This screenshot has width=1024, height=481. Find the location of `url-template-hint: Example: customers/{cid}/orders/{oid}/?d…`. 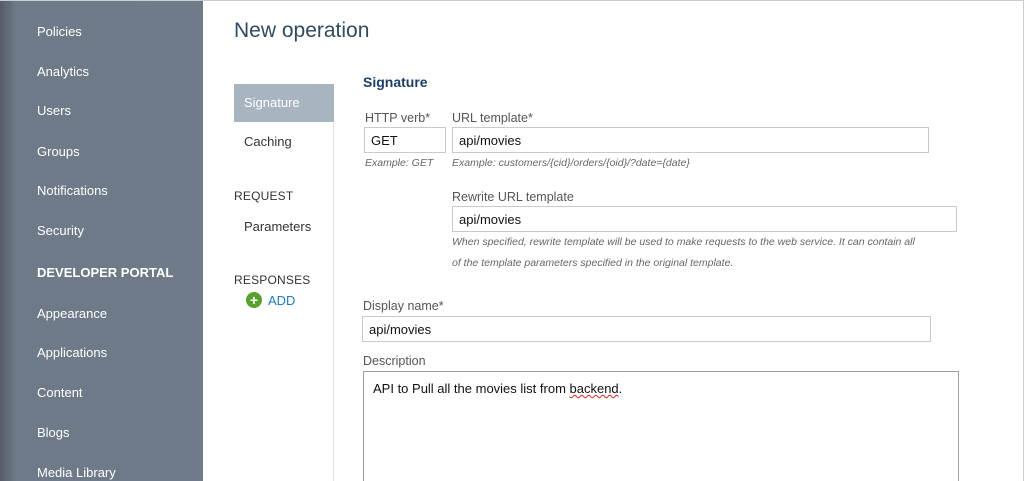

url-template-hint: Example: customers/{cid}/orders/{oid}/?d… is located at coordinates (571, 163).